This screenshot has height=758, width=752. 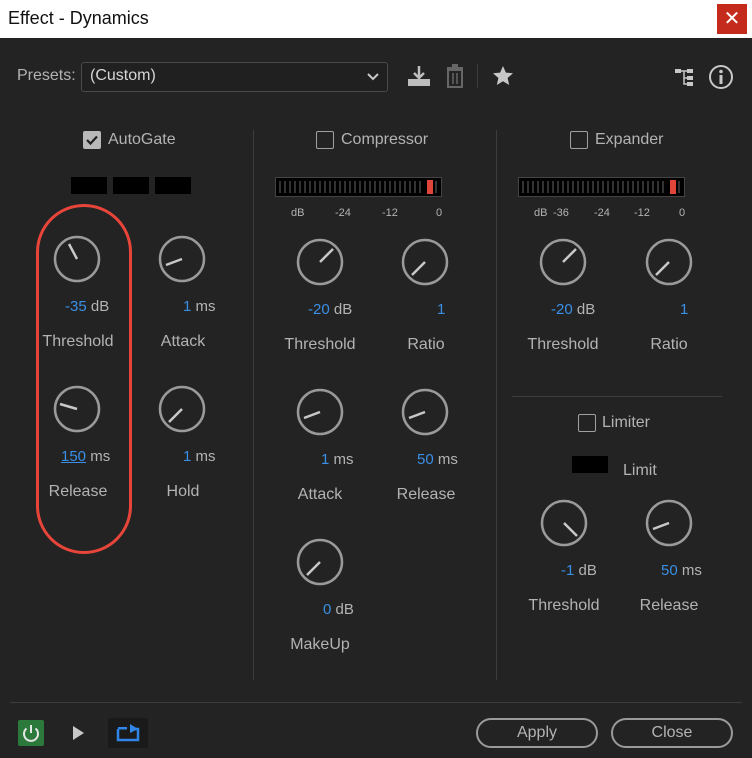 What do you see at coordinates (590, 464) in the screenshot?
I see `limiter-indicator` at bounding box center [590, 464].